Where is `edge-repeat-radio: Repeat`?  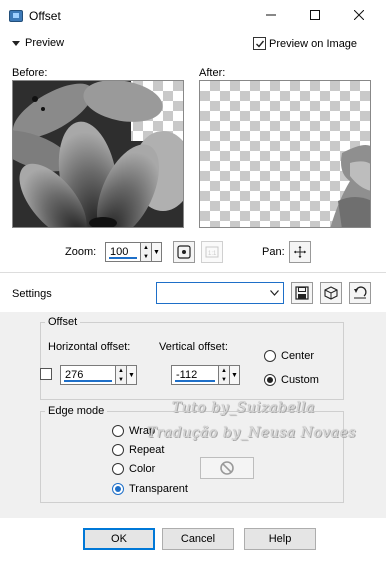 edge-repeat-radio: Repeat is located at coordinates (138, 450).